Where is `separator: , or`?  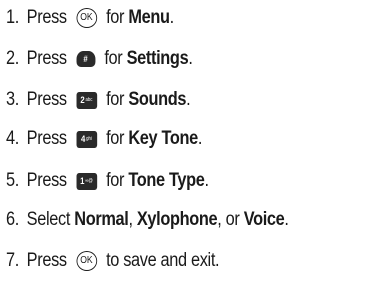
separator: , or is located at coordinates (230, 219).